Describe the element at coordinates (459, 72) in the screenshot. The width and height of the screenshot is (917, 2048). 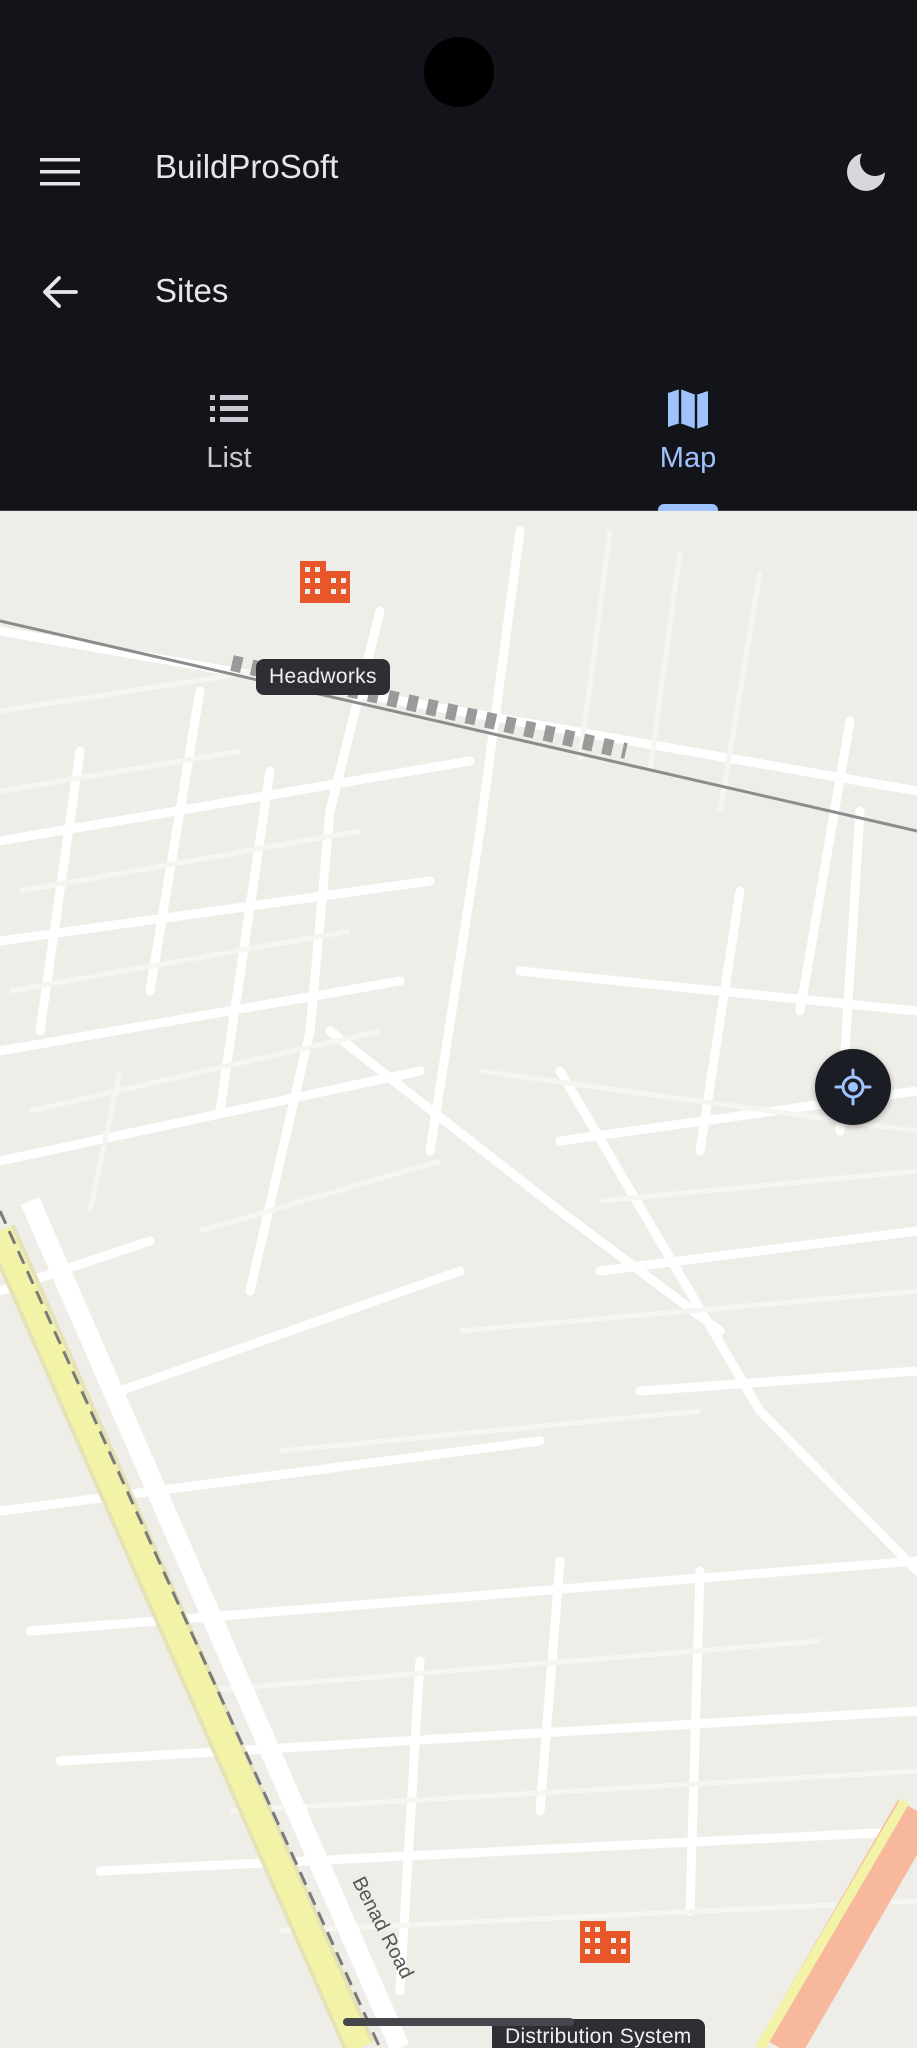
I see `front-camera` at that location.